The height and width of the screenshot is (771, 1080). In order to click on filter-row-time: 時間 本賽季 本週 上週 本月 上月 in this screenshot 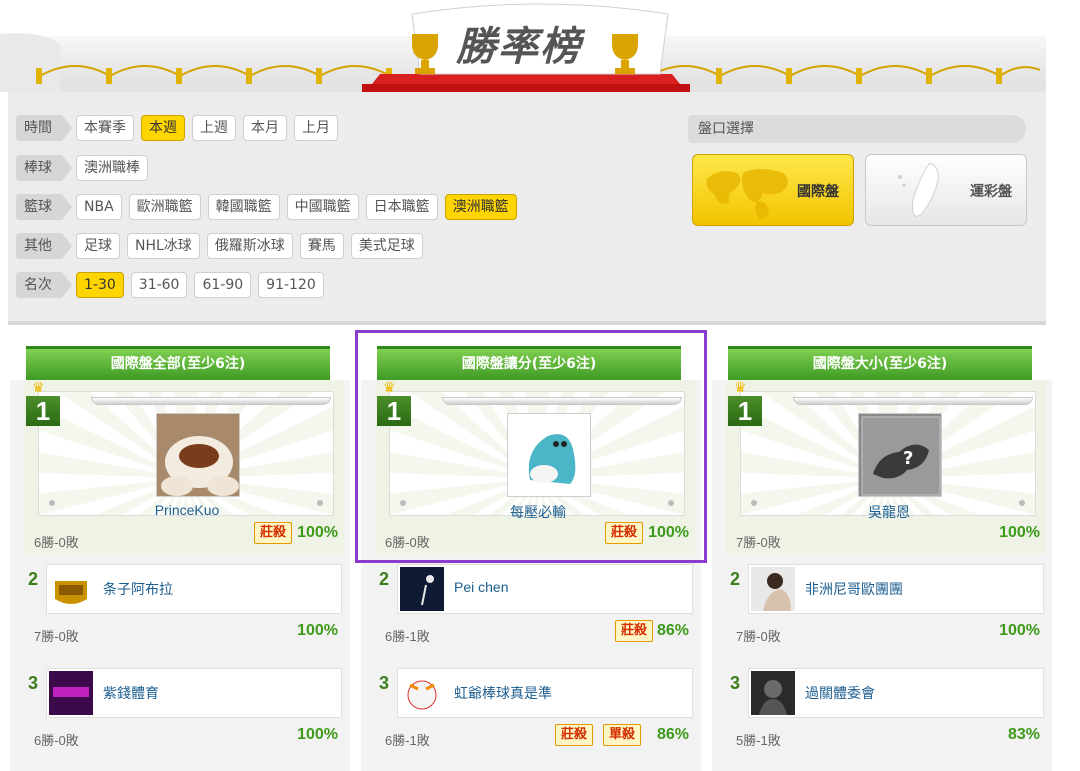, I will do `click(180, 128)`.